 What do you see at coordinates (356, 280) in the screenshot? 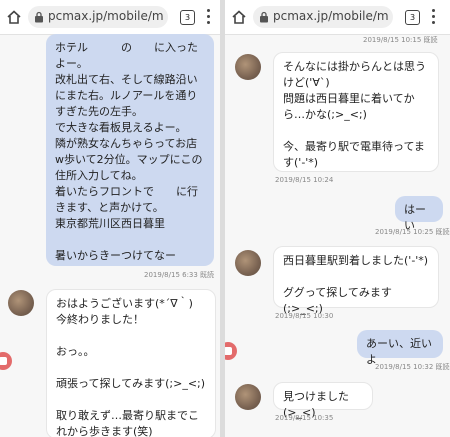
I see `message-bubble-incoming: 西日暮里駅到着しました('-'*) ググって探してみます(;>_<;)` at bounding box center [356, 280].